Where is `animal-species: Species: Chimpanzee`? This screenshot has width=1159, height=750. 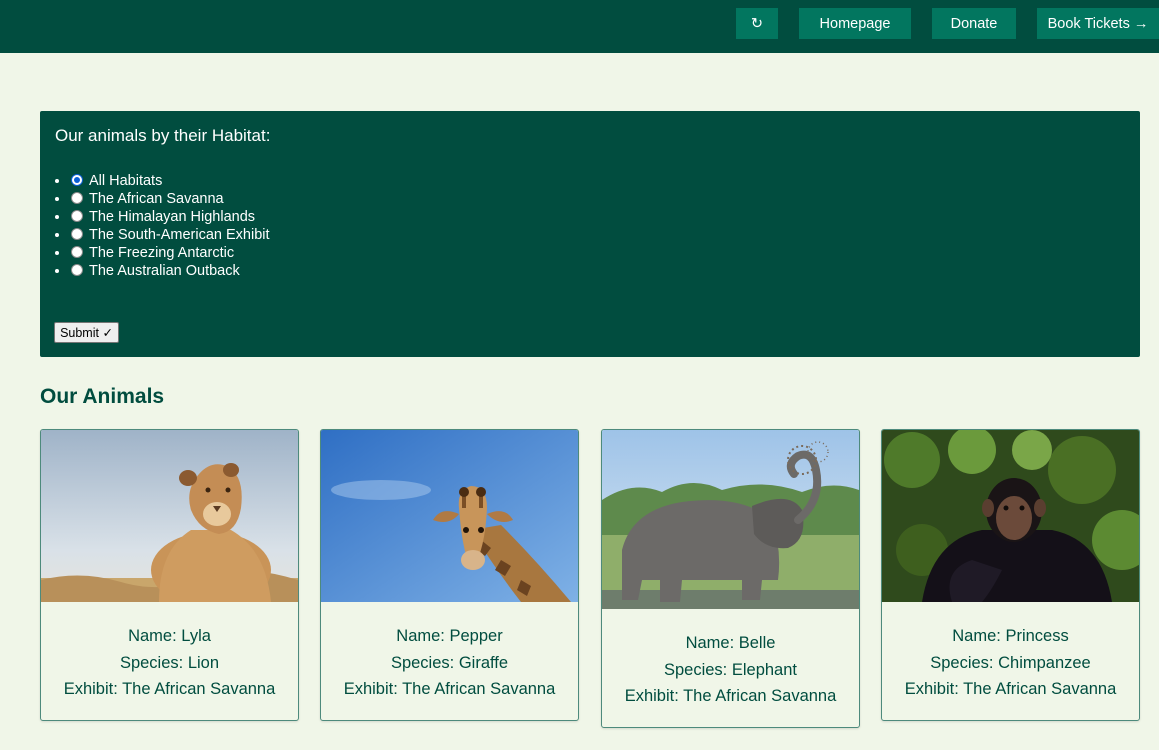
animal-species: Species: Chimpanzee is located at coordinates (1010, 662).